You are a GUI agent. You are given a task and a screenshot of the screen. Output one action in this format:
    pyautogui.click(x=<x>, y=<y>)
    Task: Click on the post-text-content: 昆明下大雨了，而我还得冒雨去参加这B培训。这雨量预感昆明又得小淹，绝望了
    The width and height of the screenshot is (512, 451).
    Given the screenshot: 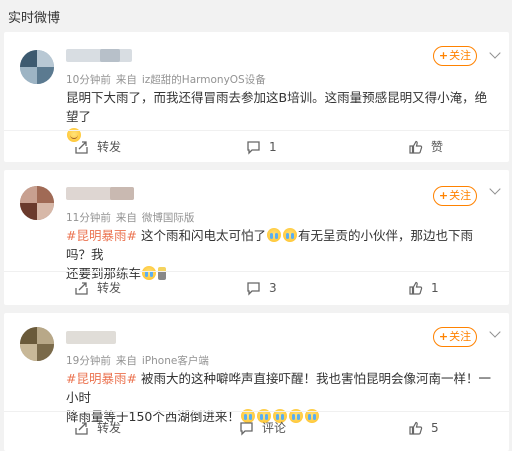 What is the action you would take?
    pyautogui.click(x=277, y=107)
    